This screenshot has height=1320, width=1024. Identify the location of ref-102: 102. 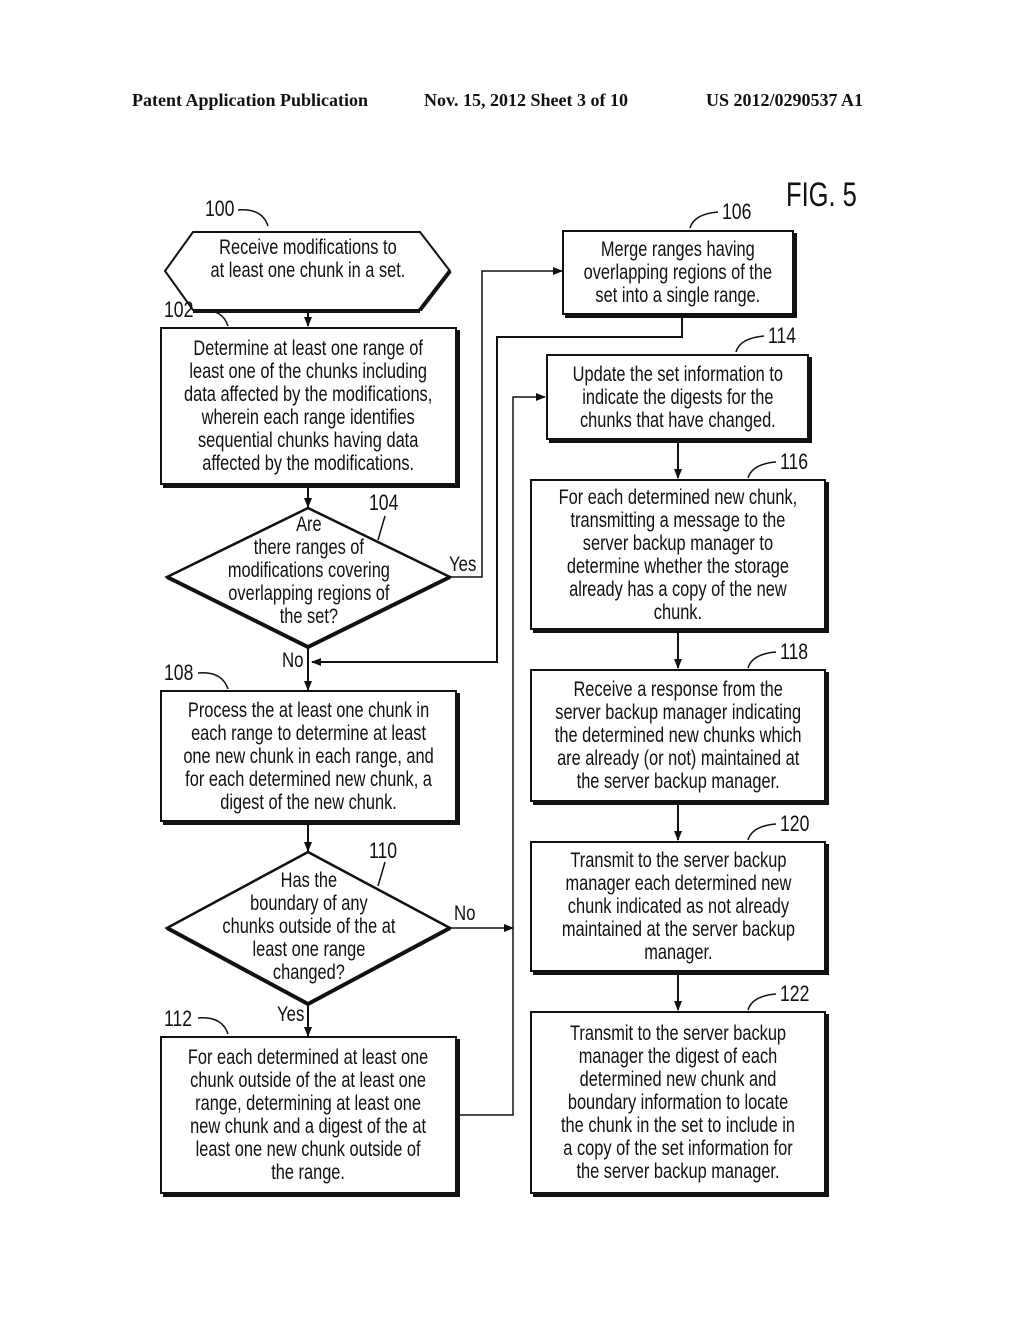
(179, 309).